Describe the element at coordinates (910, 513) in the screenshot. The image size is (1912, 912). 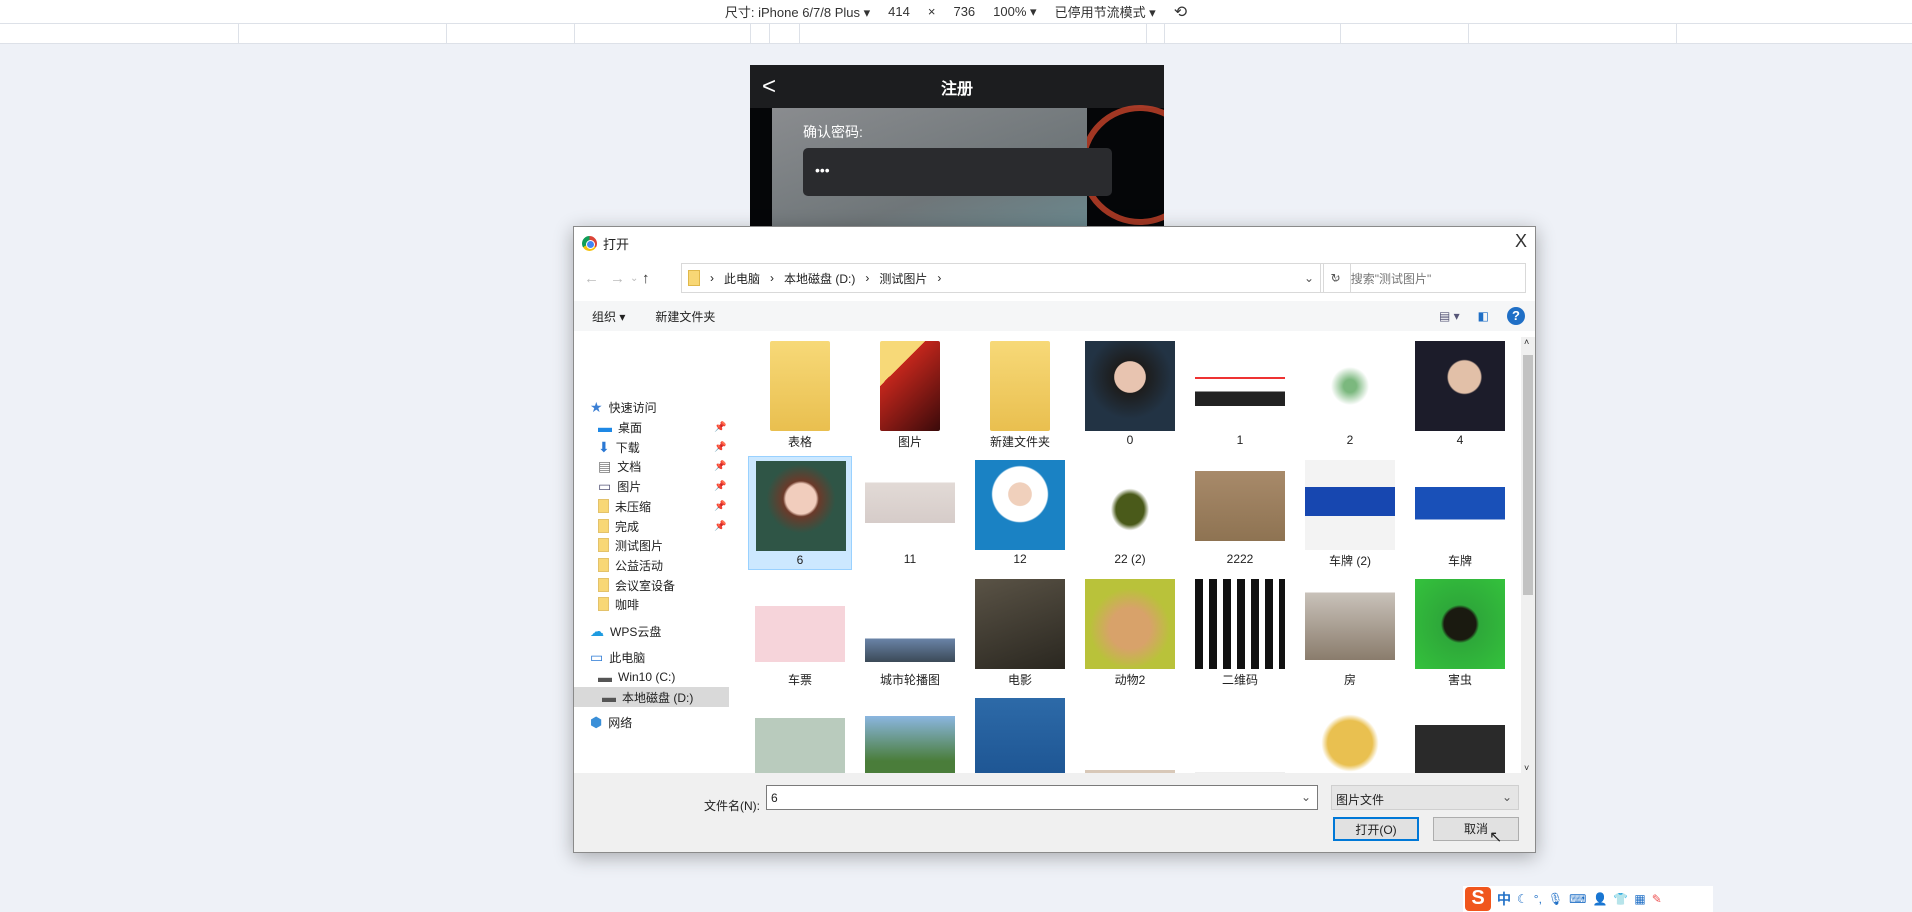
I see `file-item: 11` at that location.